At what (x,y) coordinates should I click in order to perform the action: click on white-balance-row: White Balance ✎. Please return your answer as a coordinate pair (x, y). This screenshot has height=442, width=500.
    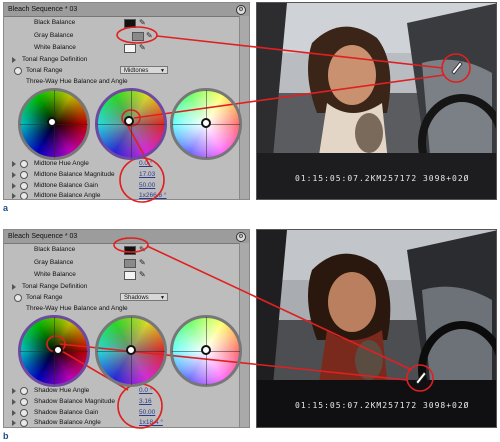
    Looking at the image, I should click on (121, 47).